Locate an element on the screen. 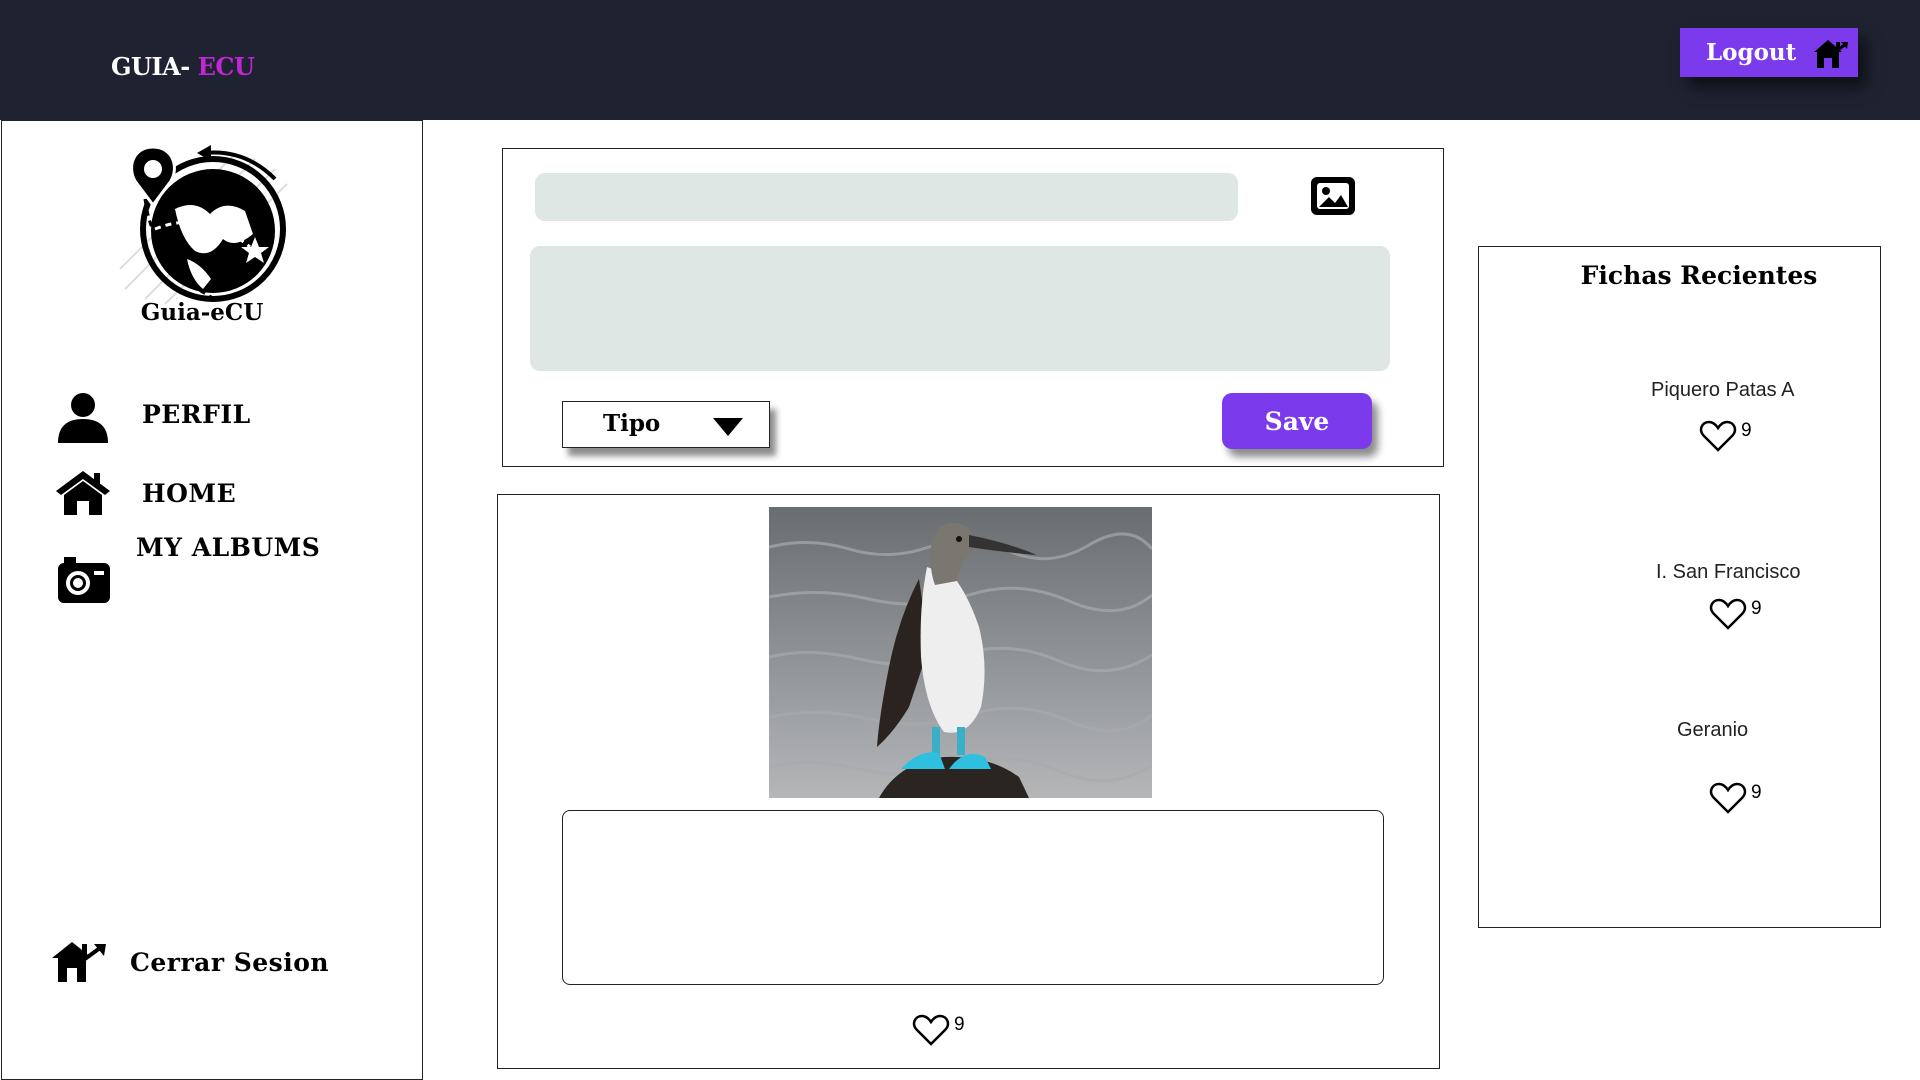 This screenshot has width=1920, height=1080. recent-item-name: I. San Francisco is located at coordinates (1728, 572).